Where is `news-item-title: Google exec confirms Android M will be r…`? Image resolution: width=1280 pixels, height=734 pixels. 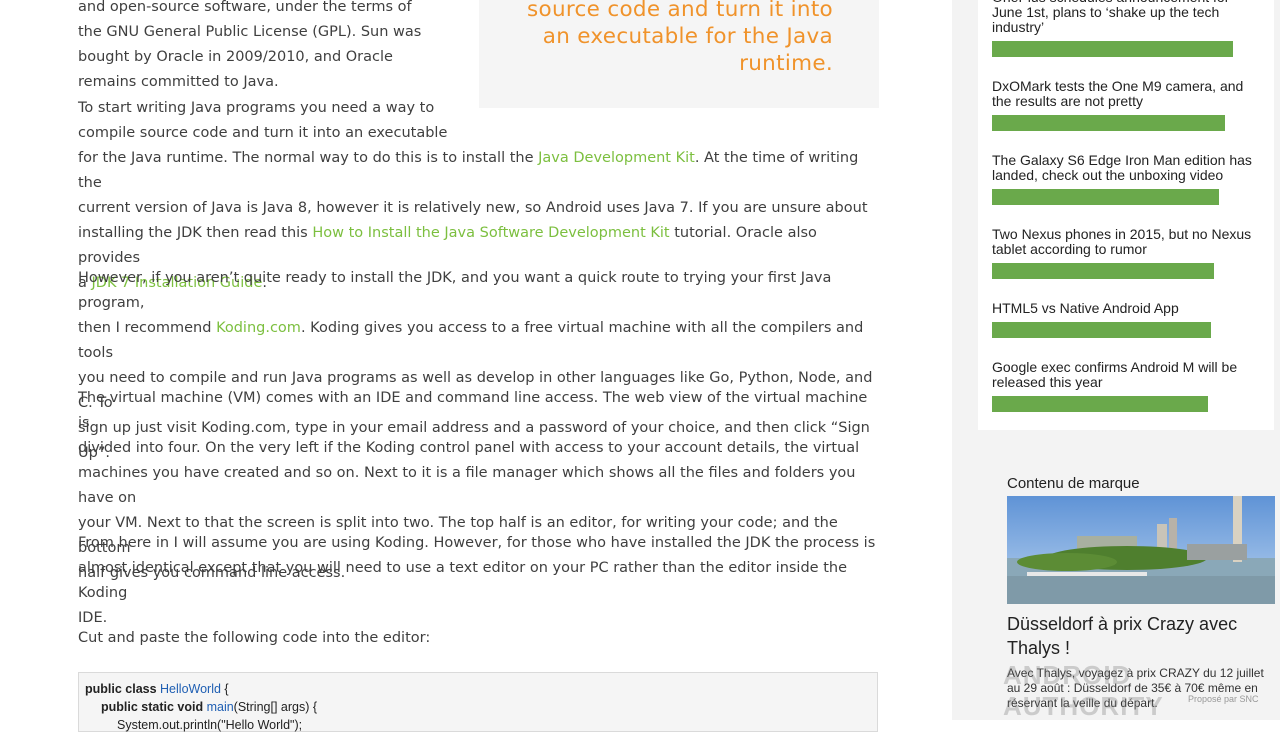
news-item-title: Google exec confirms Android M will be r… is located at coordinates (1127, 375).